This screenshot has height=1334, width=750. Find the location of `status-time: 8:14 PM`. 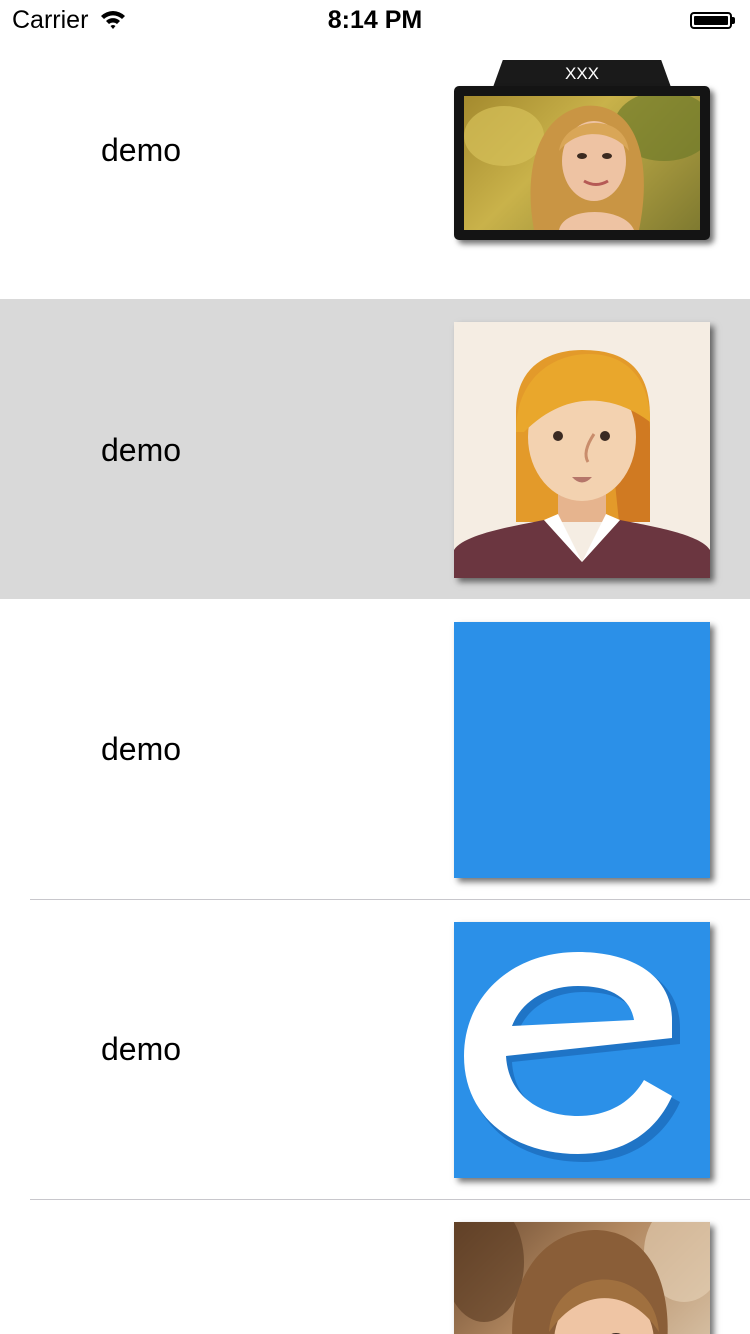

status-time: 8:14 PM is located at coordinates (375, 20).